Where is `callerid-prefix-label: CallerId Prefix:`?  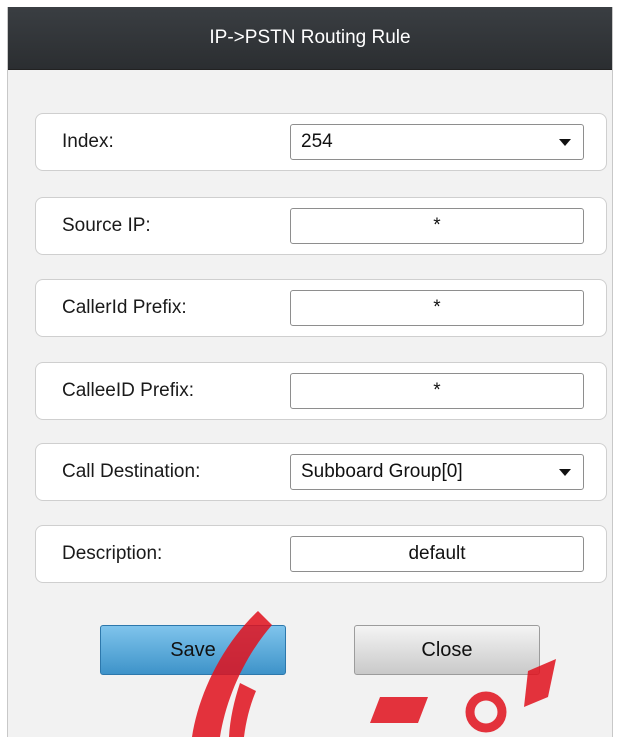 callerid-prefix-label: CallerId Prefix: is located at coordinates (124, 307).